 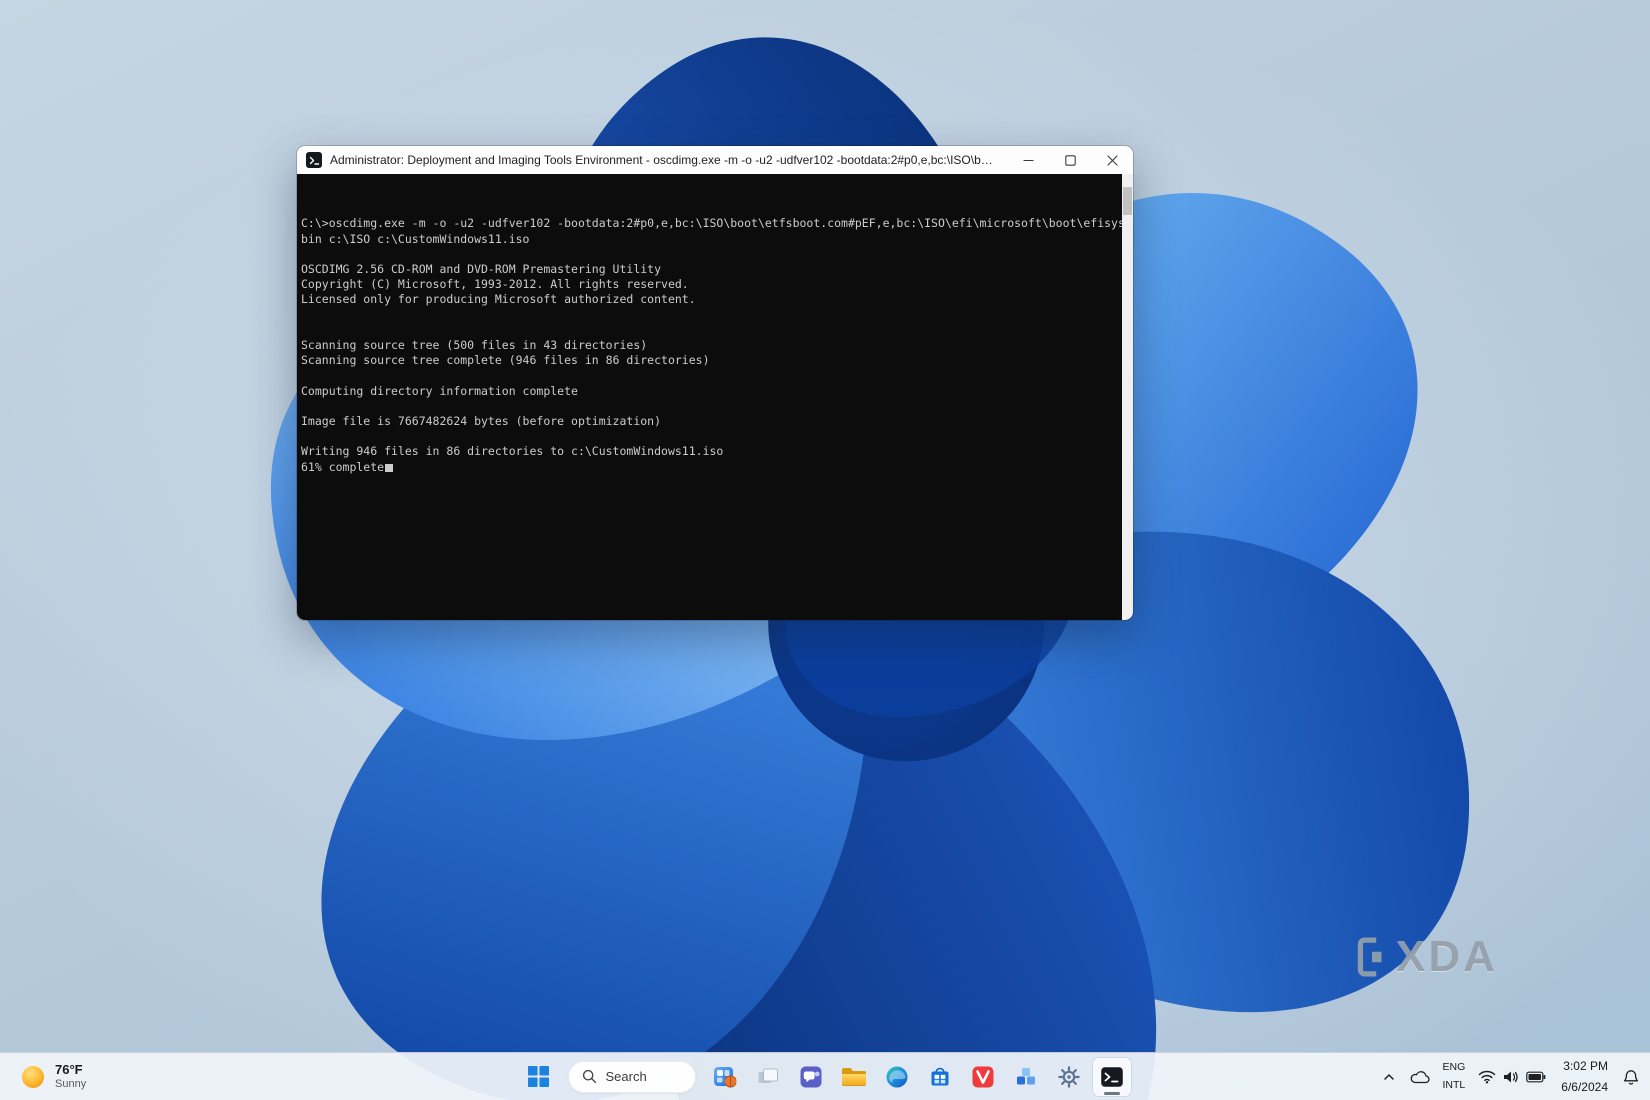 I want to click on notification-bell-icon, so click(x=1631, y=1077).